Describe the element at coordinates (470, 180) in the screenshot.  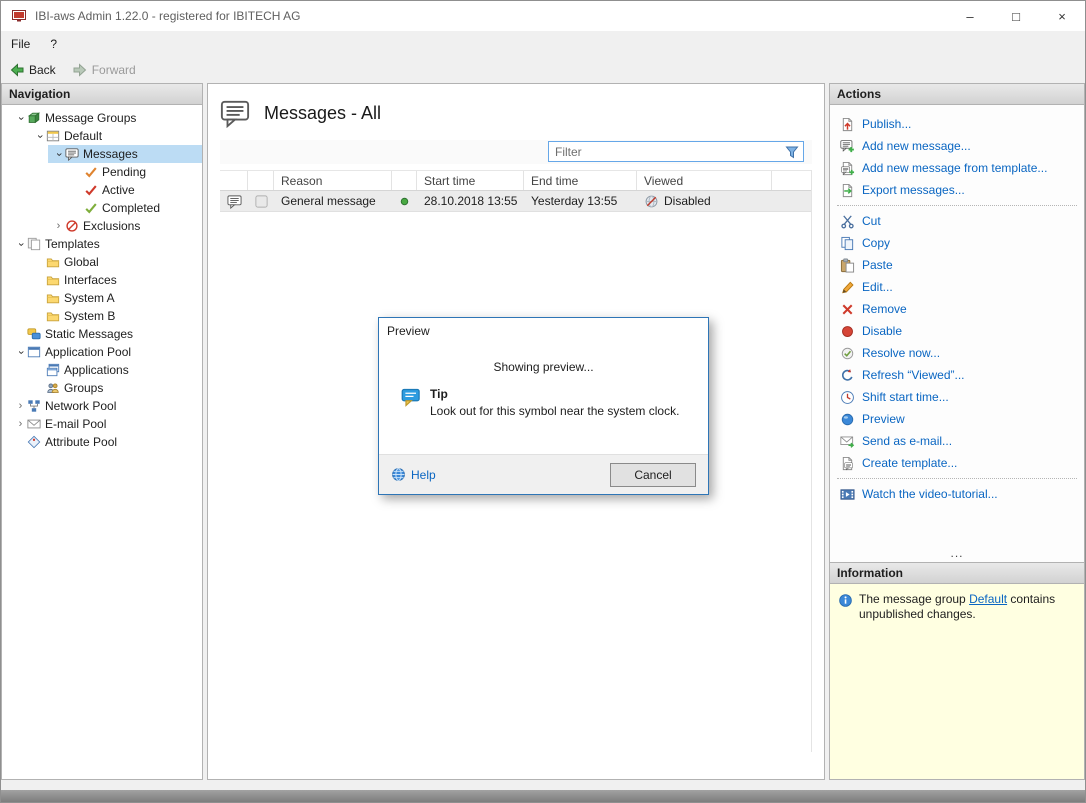
I see `column-start-time: Start time` at that location.